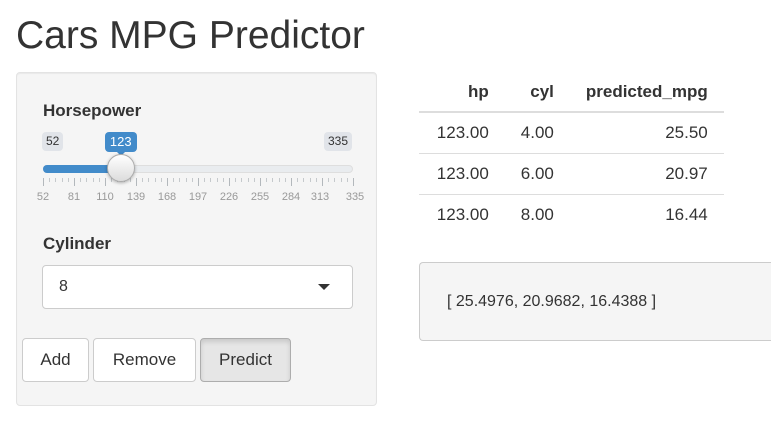 This screenshot has width=771, height=423. I want to click on slider-tick-label: 52, so click(43, 197).